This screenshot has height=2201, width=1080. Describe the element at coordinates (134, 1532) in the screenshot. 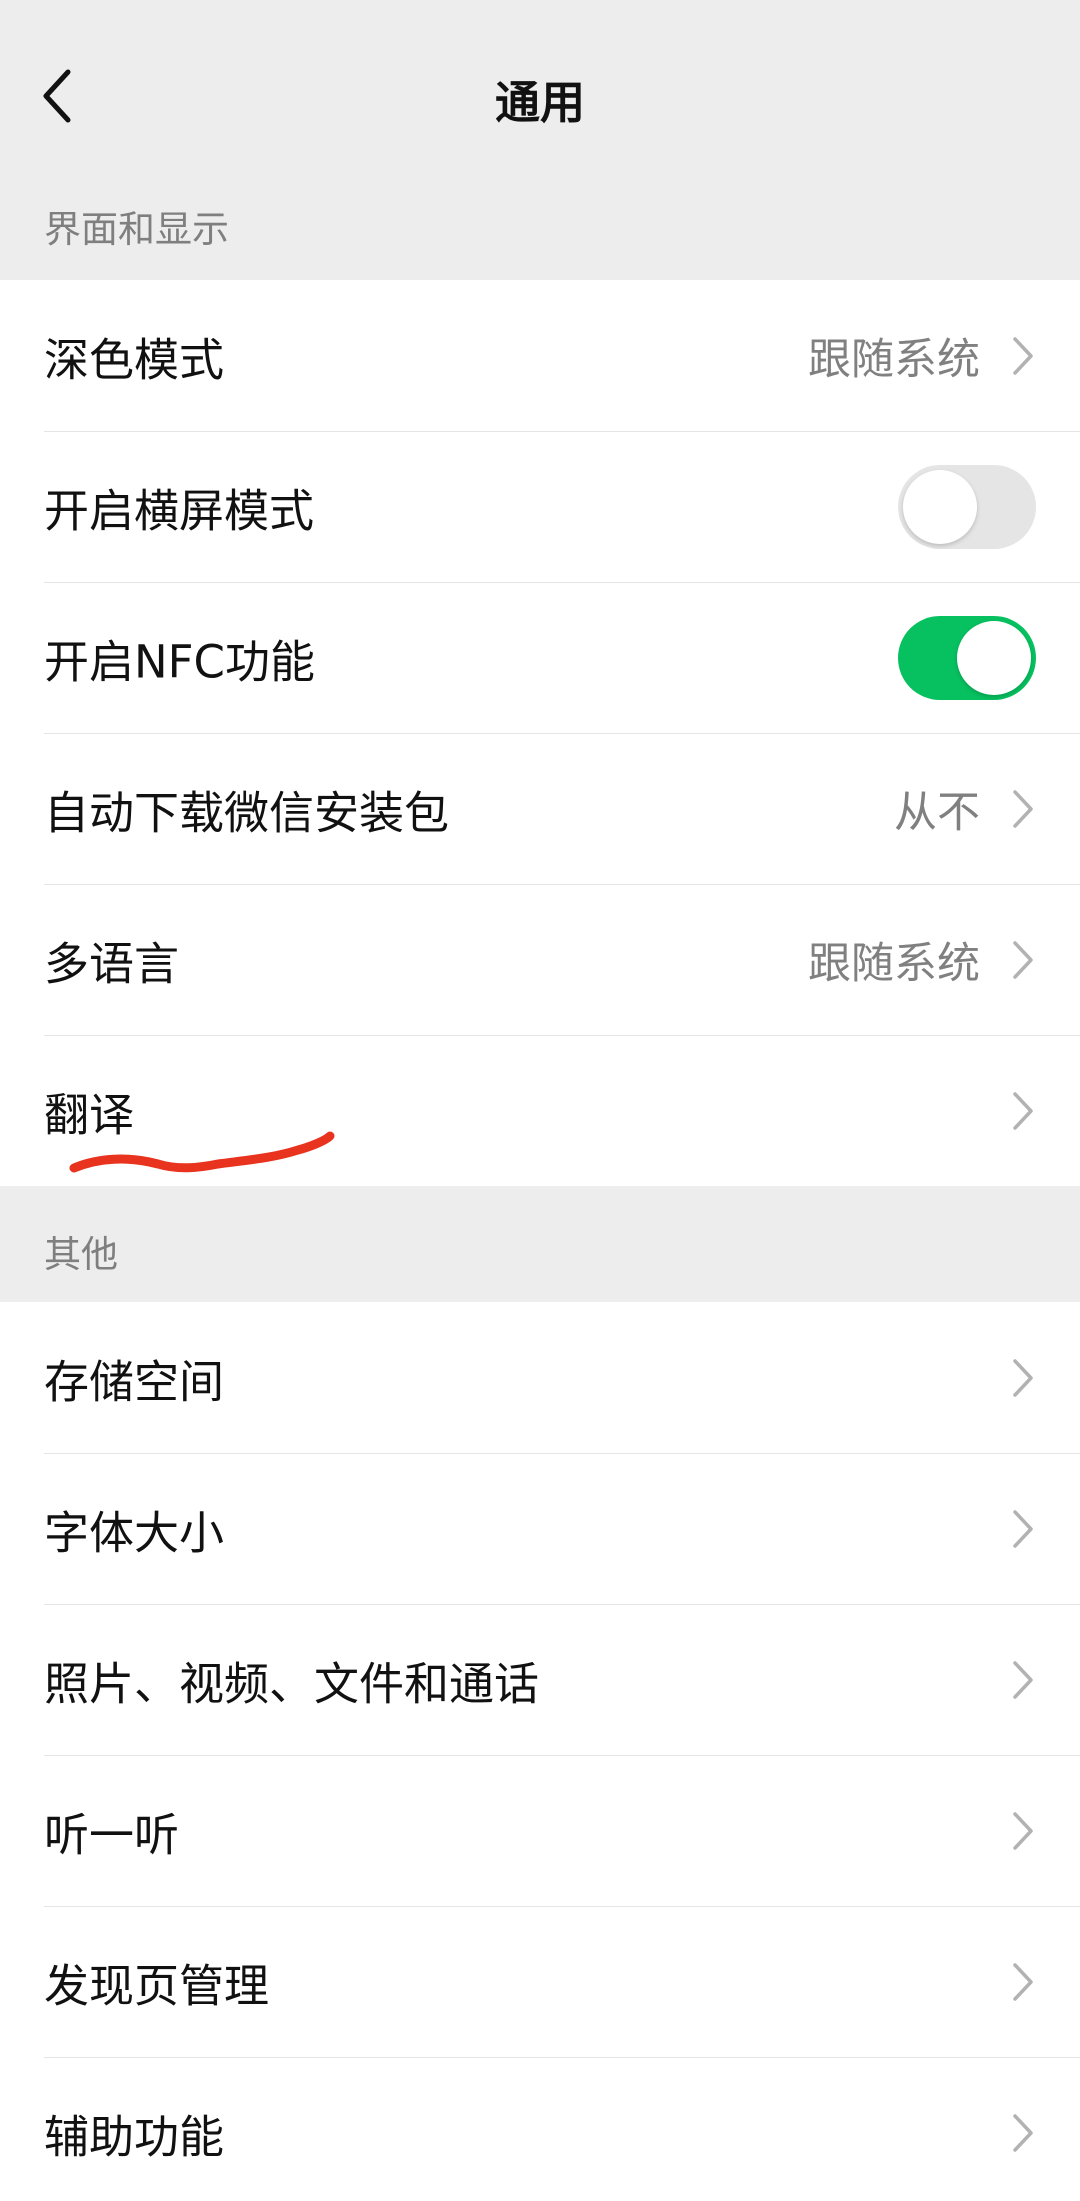

I see `row-label: 字体大小` at that location.